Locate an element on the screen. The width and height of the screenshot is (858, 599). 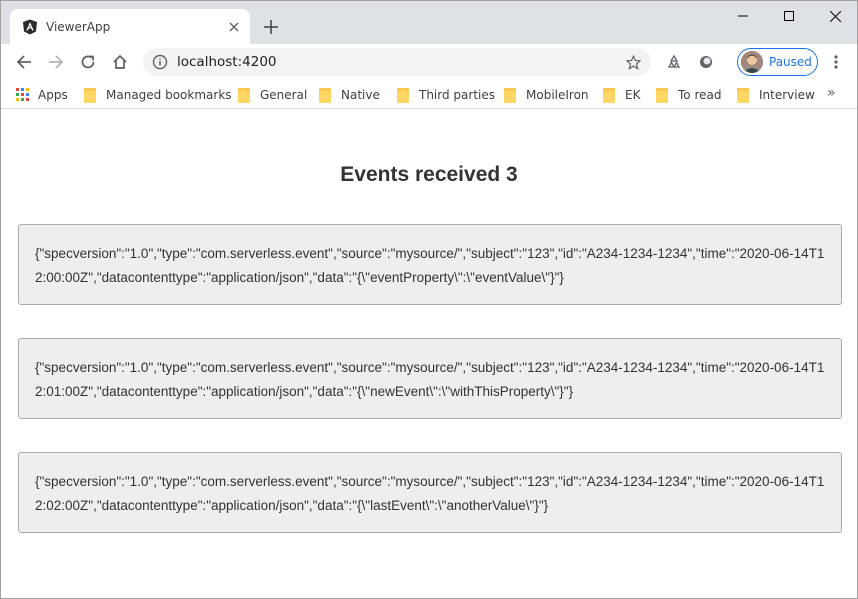
bookmark-managed-bookmarks: Managed bookmarks is located at coordinates (158, 95).